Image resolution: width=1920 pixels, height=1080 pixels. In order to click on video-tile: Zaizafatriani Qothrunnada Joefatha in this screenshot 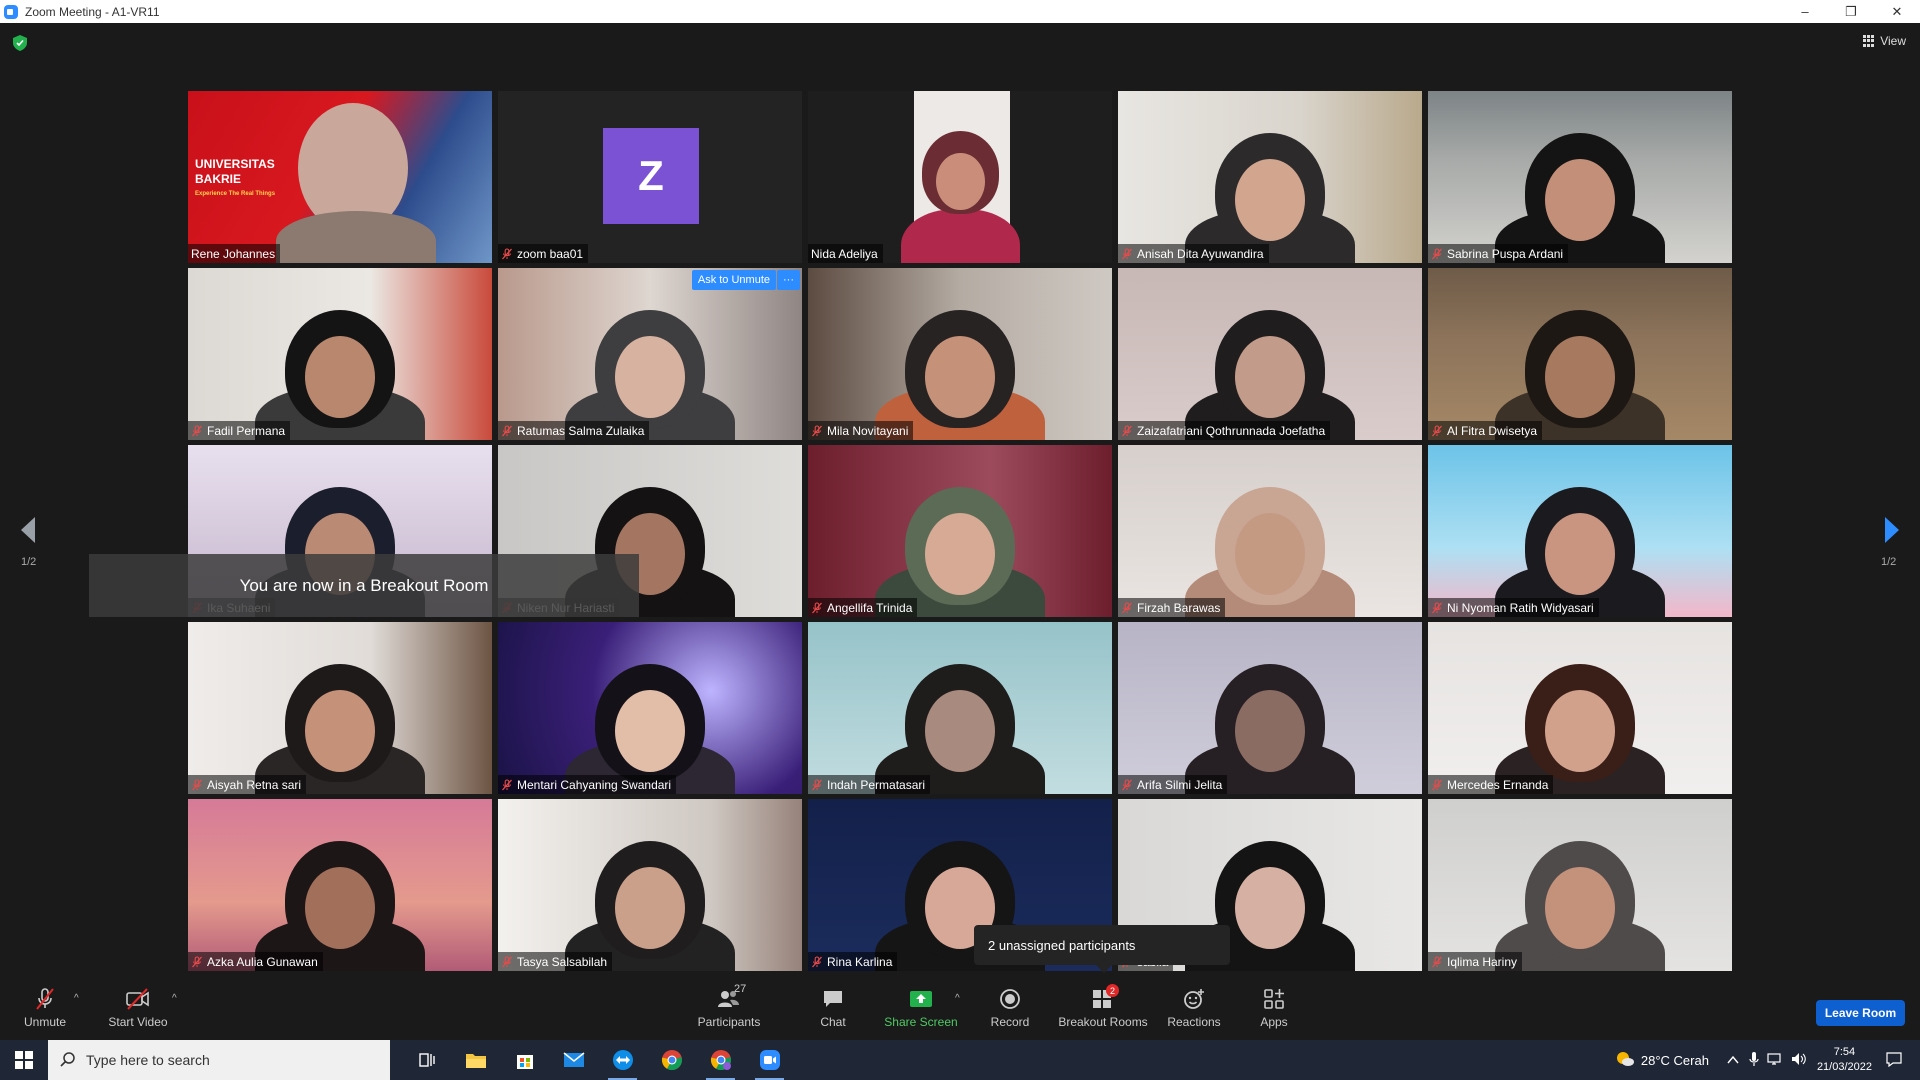, I will do `click(1270, 354)`.